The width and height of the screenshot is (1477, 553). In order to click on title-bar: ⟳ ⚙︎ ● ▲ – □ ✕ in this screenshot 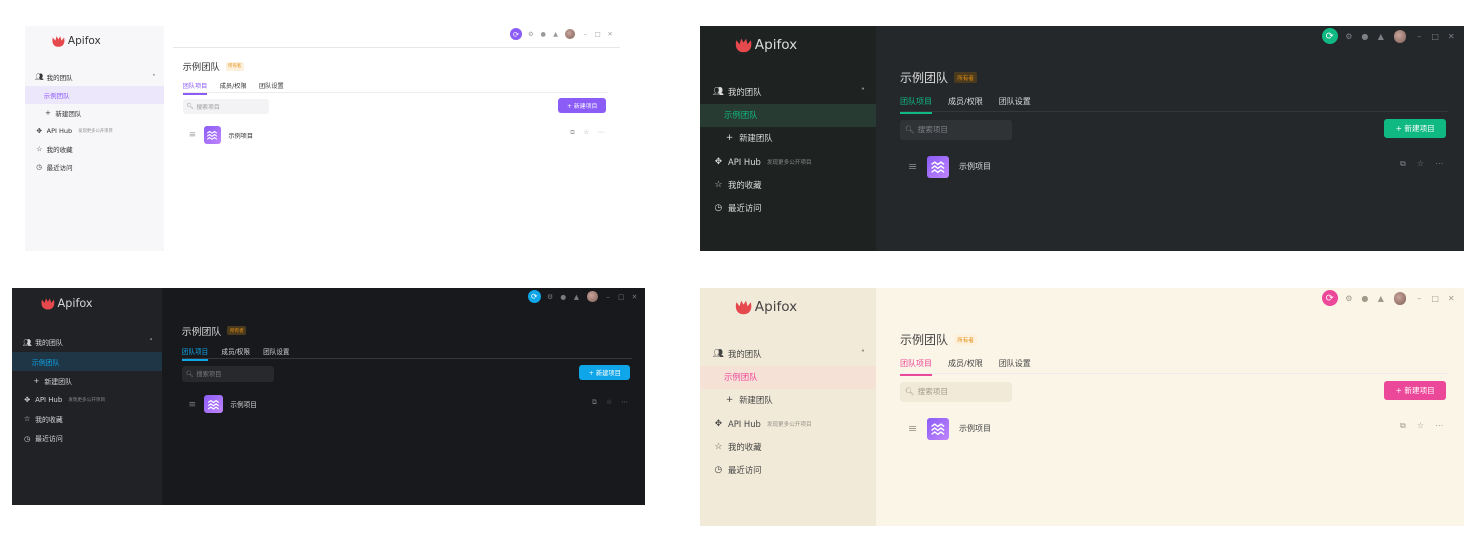, I will do `click(584, 296)`.